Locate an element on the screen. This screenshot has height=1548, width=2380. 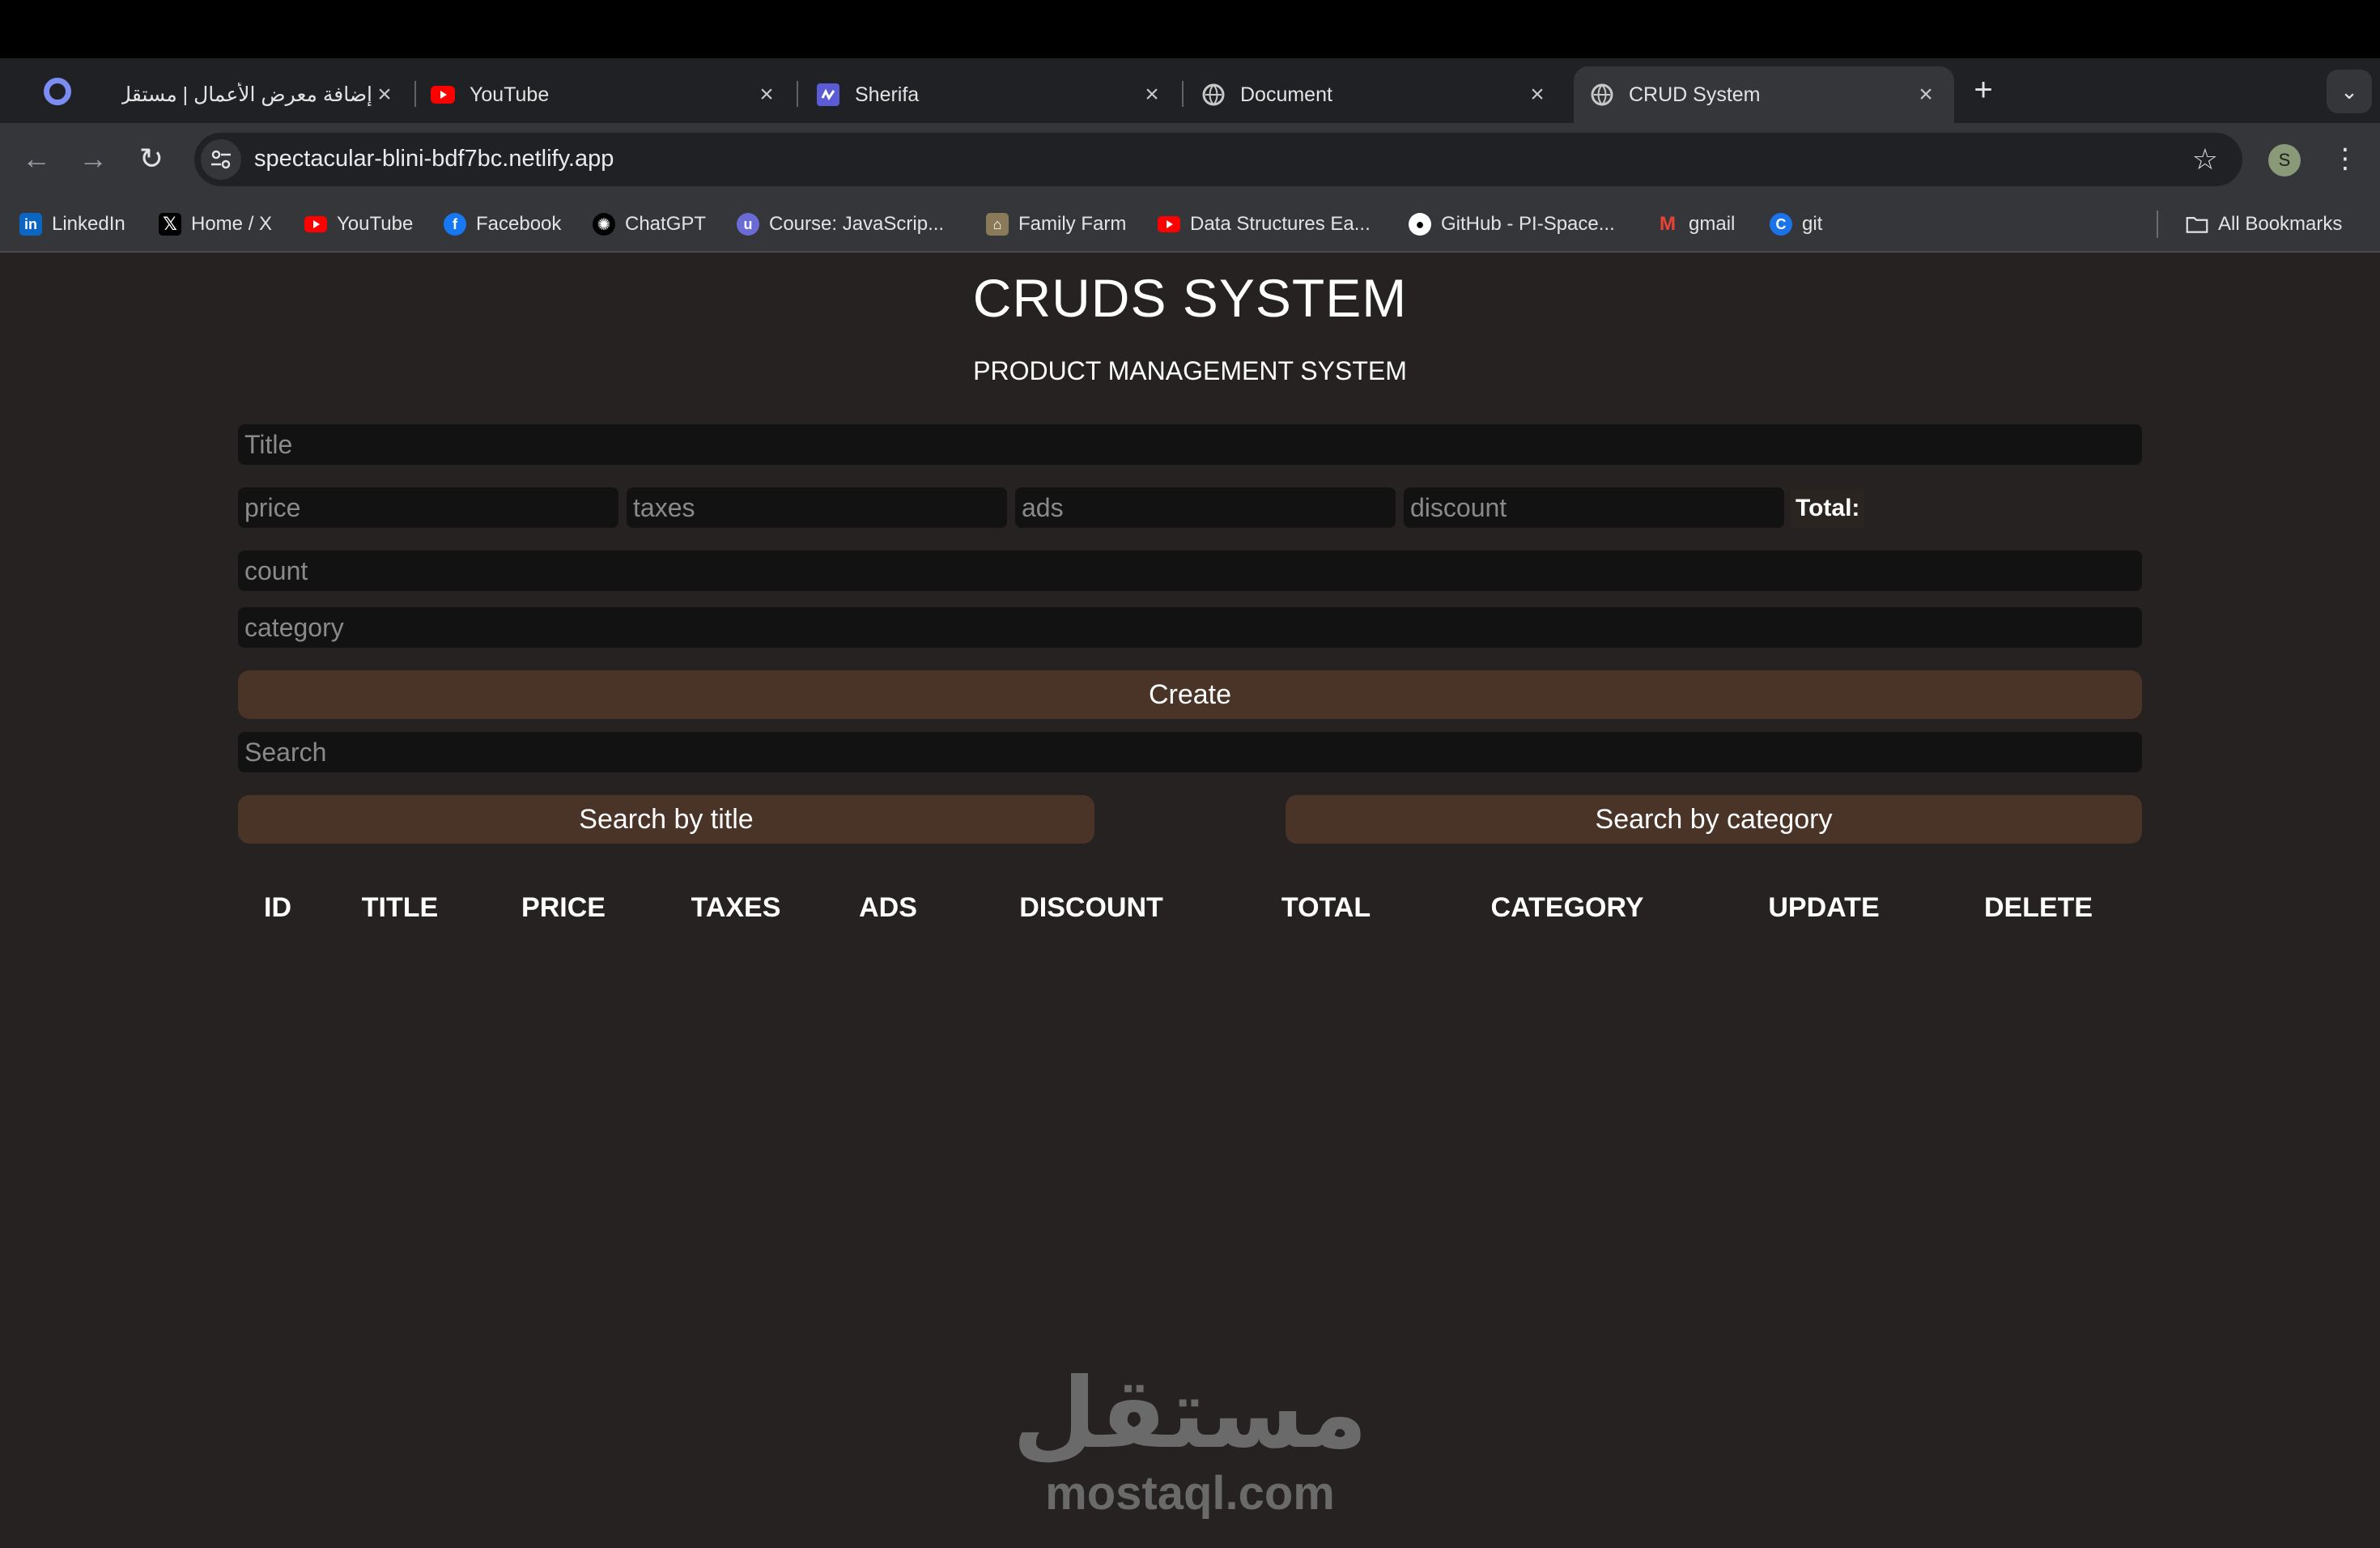
bookmark-label: All Bookmarks is located at coordinates (2280, 224).